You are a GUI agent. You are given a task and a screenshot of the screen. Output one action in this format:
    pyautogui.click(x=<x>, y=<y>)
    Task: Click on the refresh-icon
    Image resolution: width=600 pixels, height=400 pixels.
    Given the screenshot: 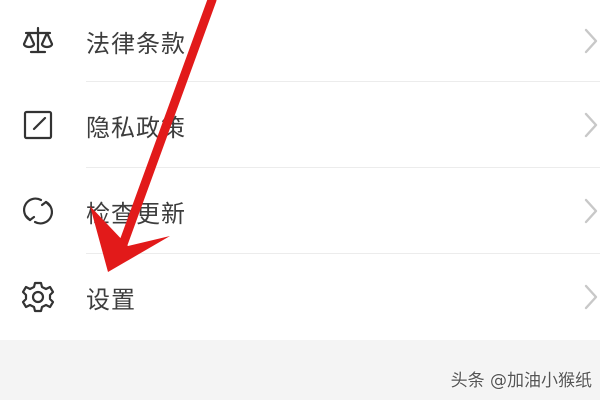 What is the action you would take?
    pyautogui.click(x=38, y=211)
    